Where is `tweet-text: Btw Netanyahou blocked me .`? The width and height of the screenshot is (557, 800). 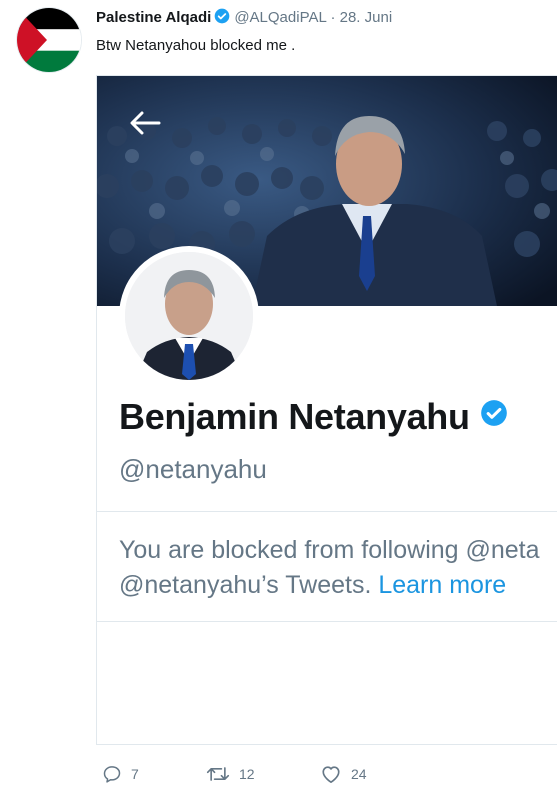 tweet-text: Btw Netanyahou blocked me . is located at coordinates (196, 45).